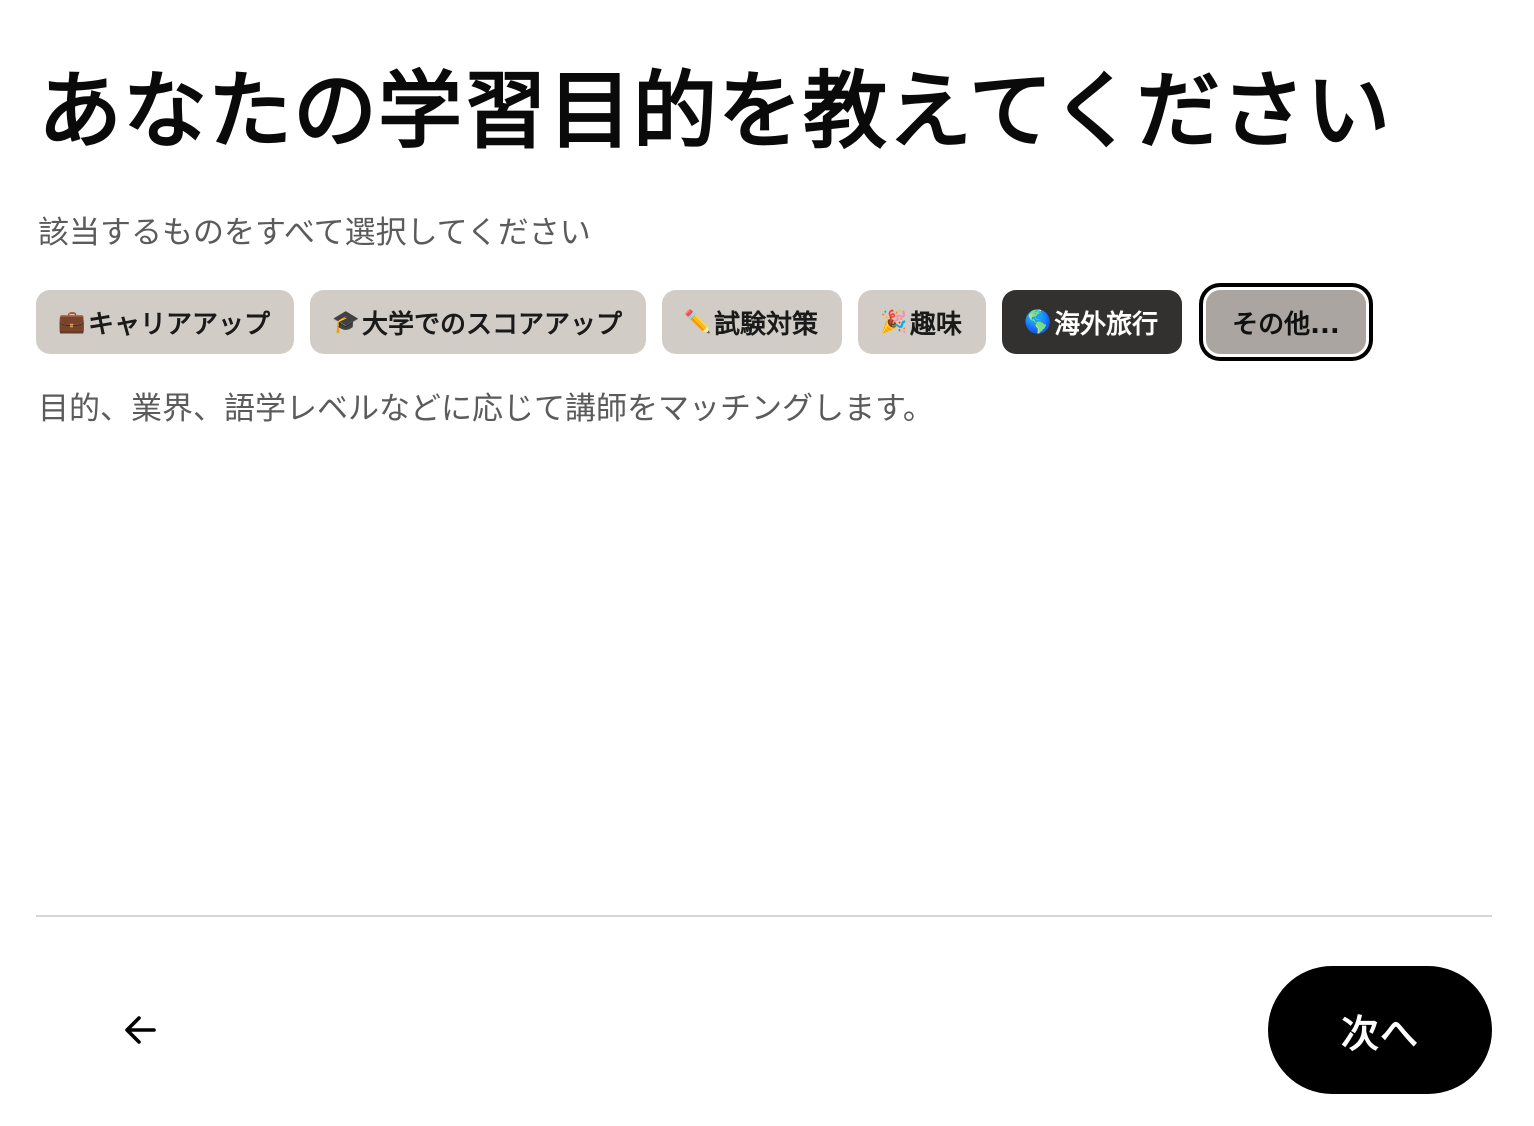 The image size is (1534, 1126). Describe the element at coordinates (72, 322) in the screenshot. I see `briefcase-icon: 💼` at that location.